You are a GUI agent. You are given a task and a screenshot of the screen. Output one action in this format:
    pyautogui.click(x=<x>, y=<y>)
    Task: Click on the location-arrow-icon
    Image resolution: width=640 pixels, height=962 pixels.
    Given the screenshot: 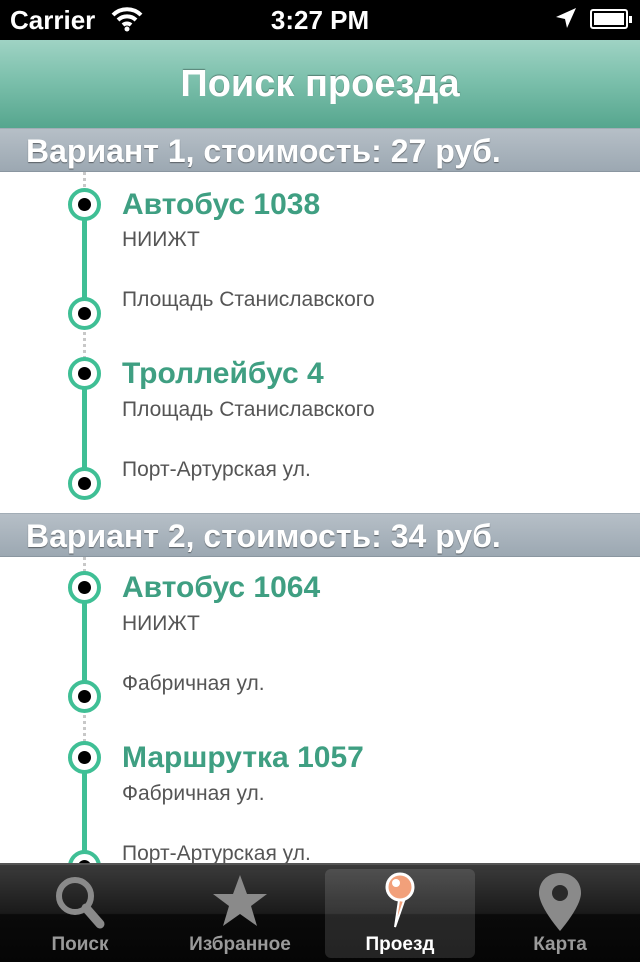 What is the action you would take?
    pyautogui.click(x=566, y=21)
    